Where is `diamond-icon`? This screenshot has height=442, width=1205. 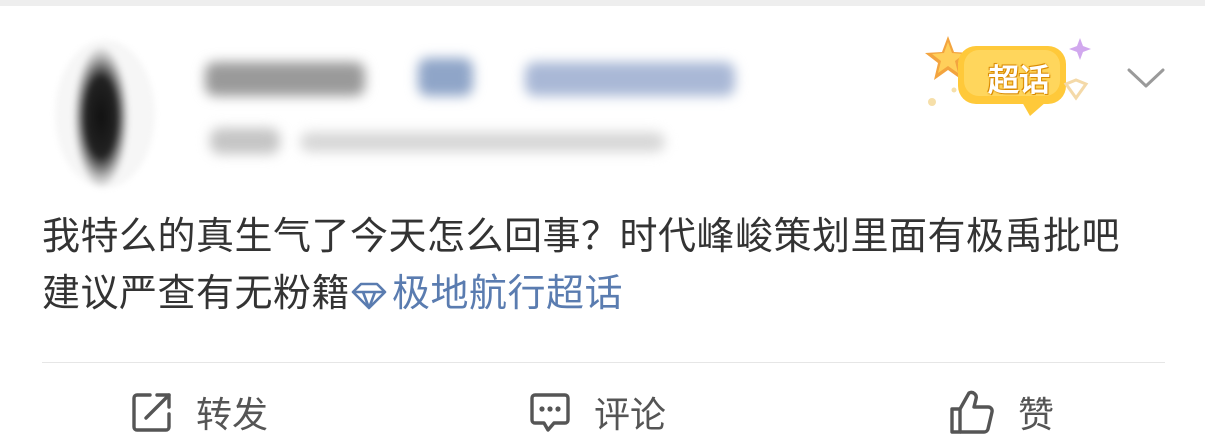
diamond-icon is located at coordinates (369, 296).